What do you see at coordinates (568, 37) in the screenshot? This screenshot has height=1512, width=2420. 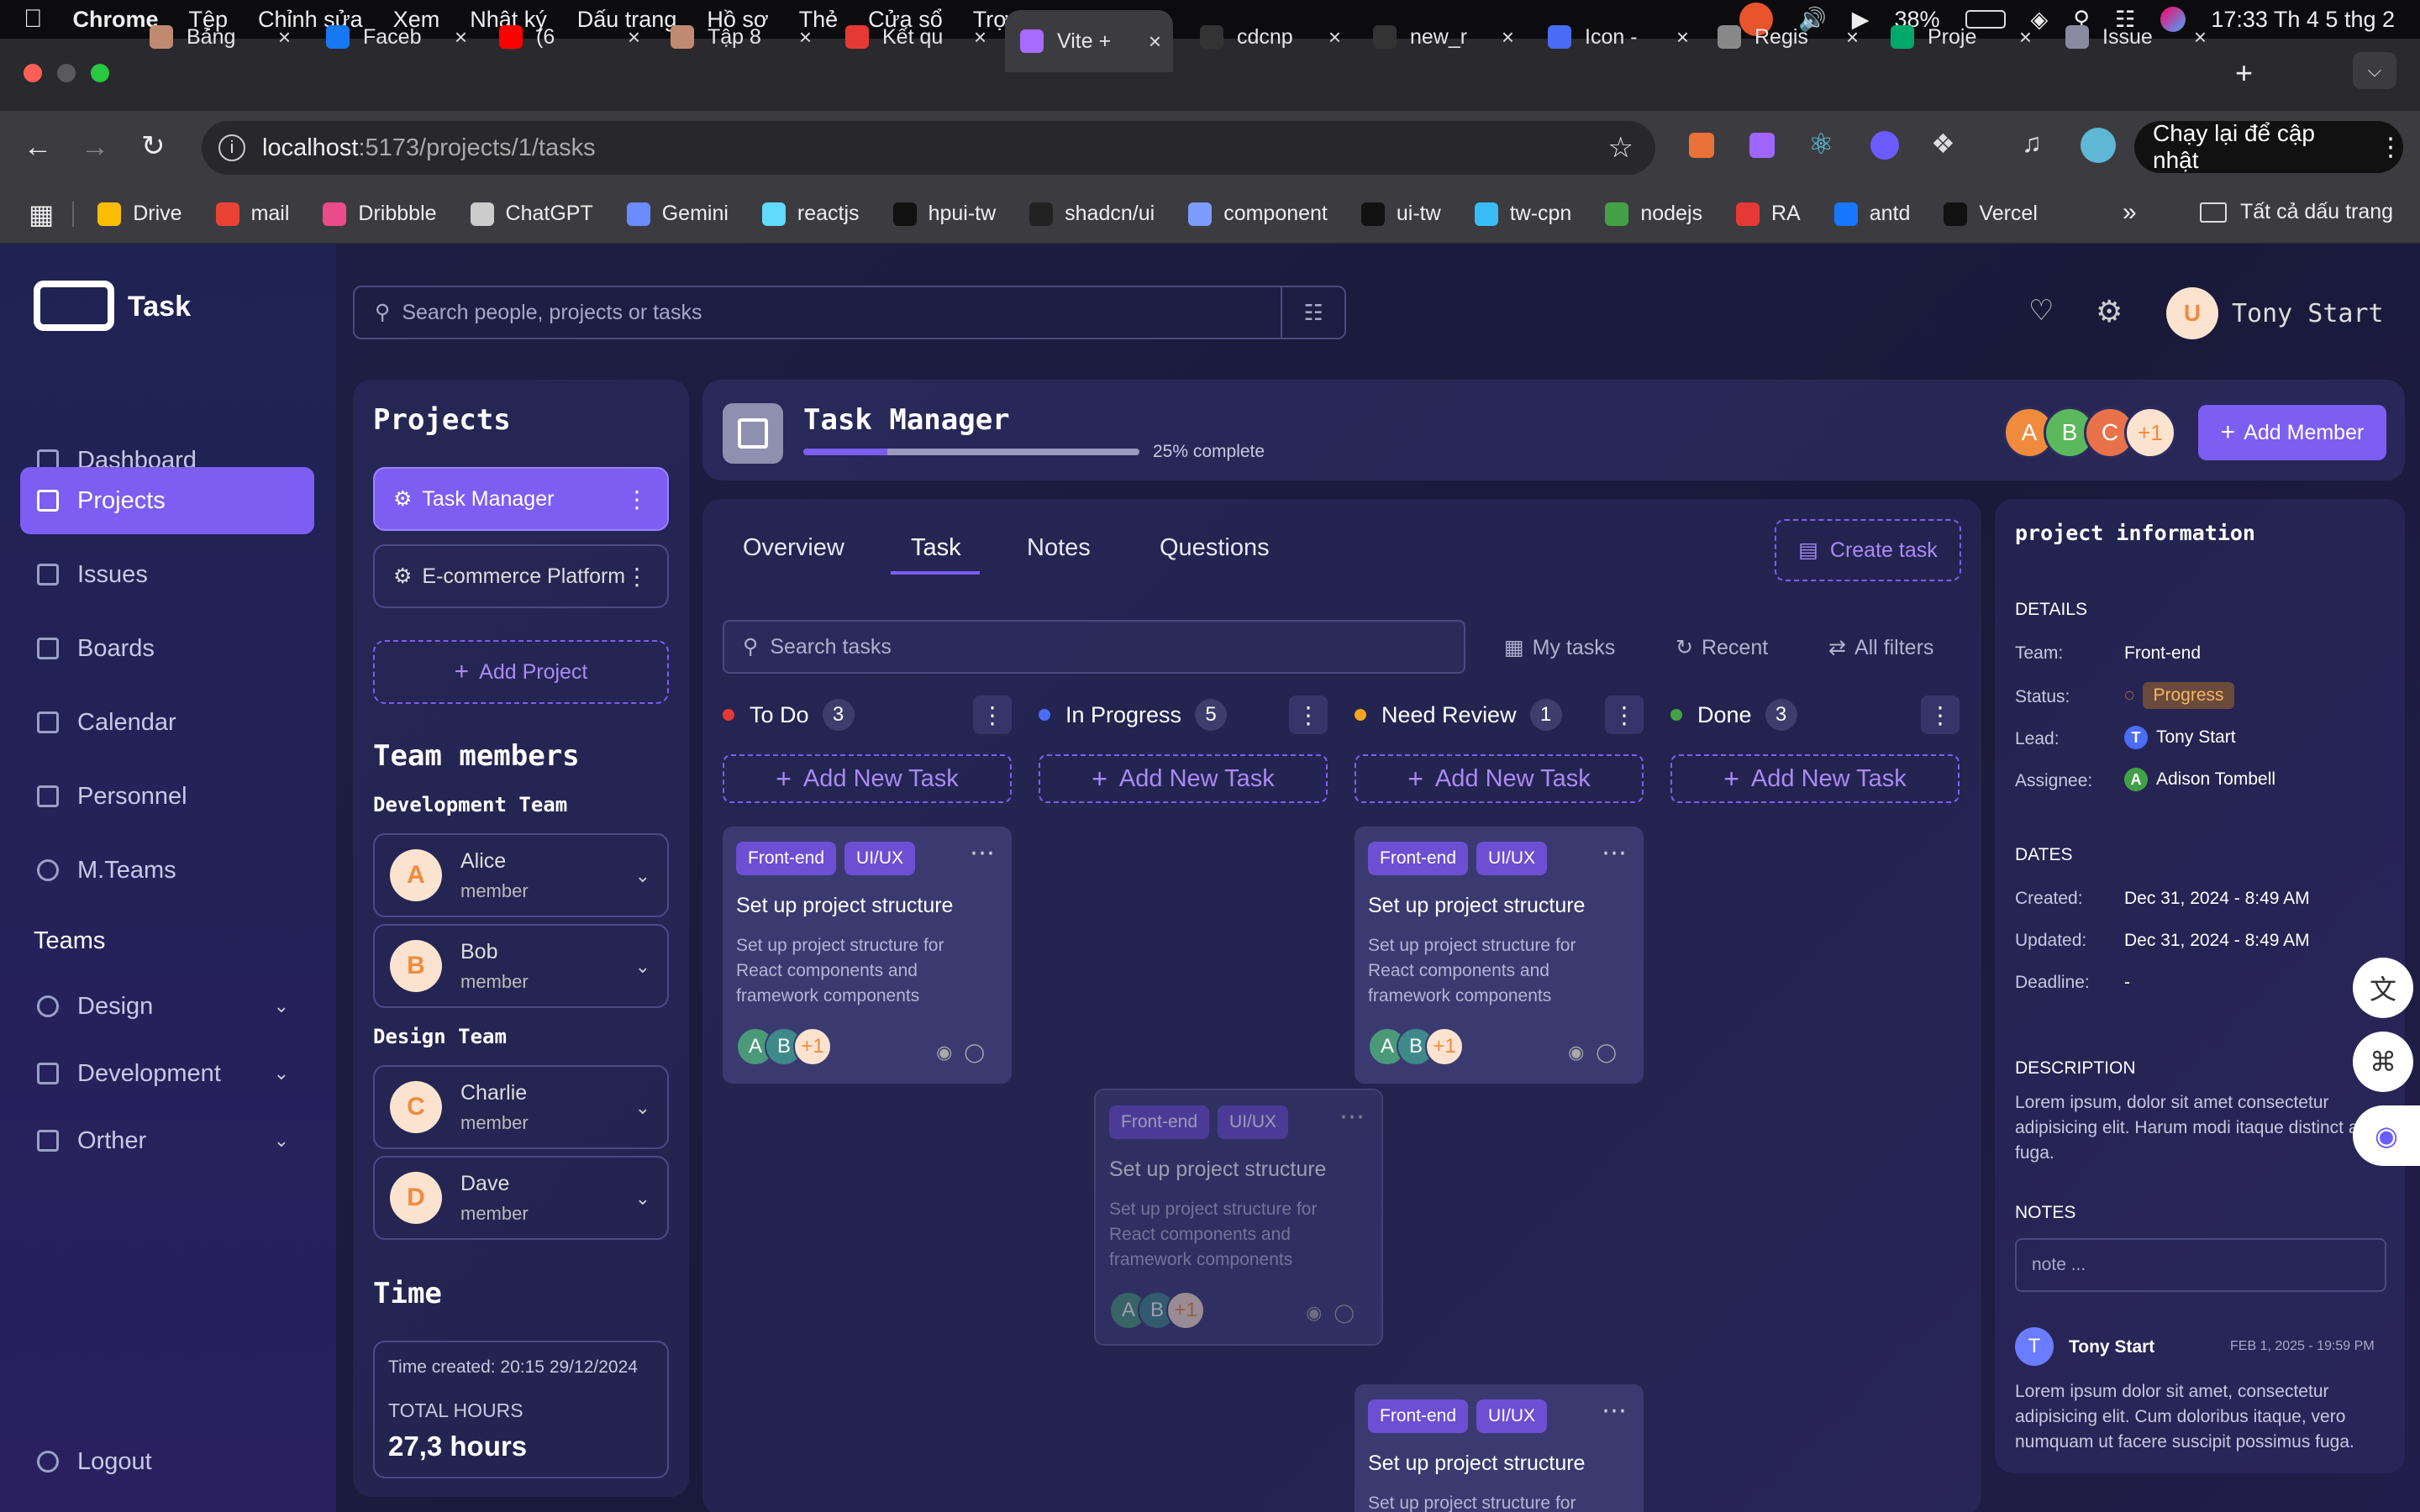 I see `browser-tab: (6 ×` at bounding box center [568, 37].